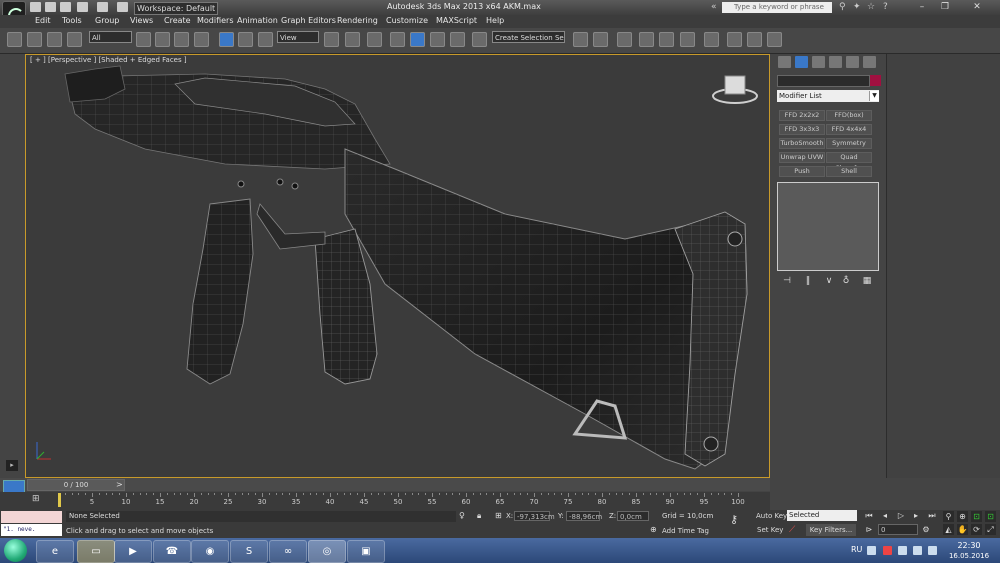  Describe the element at coordinates (829, 281) in the screenshot. I see `make-unique-icon: ∨` at that location.